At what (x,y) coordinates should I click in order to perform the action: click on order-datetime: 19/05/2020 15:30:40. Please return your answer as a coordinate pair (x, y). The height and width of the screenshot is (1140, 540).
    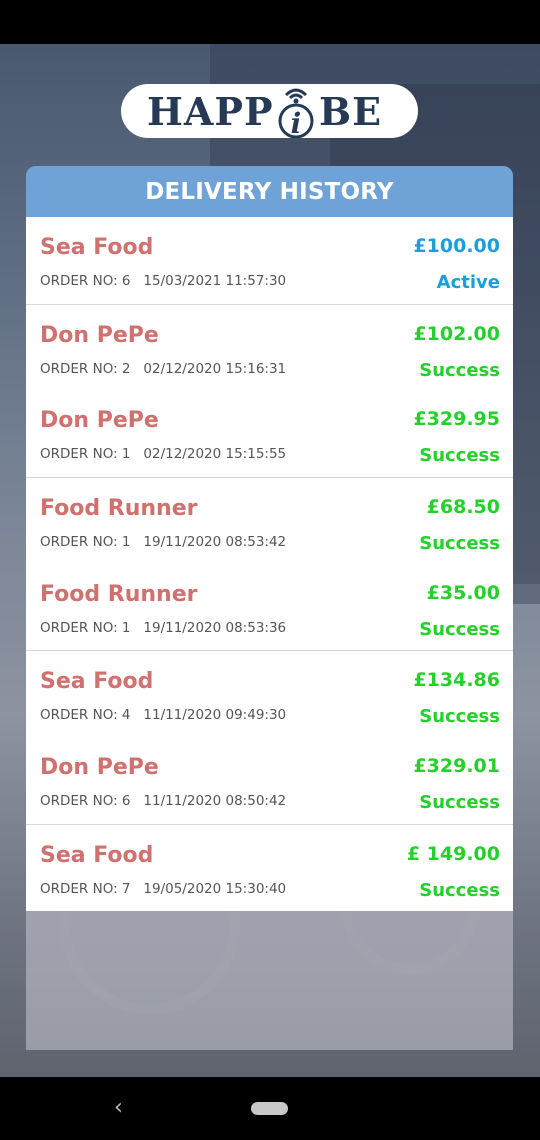
    Looking at the image, I should click on (215, 888).